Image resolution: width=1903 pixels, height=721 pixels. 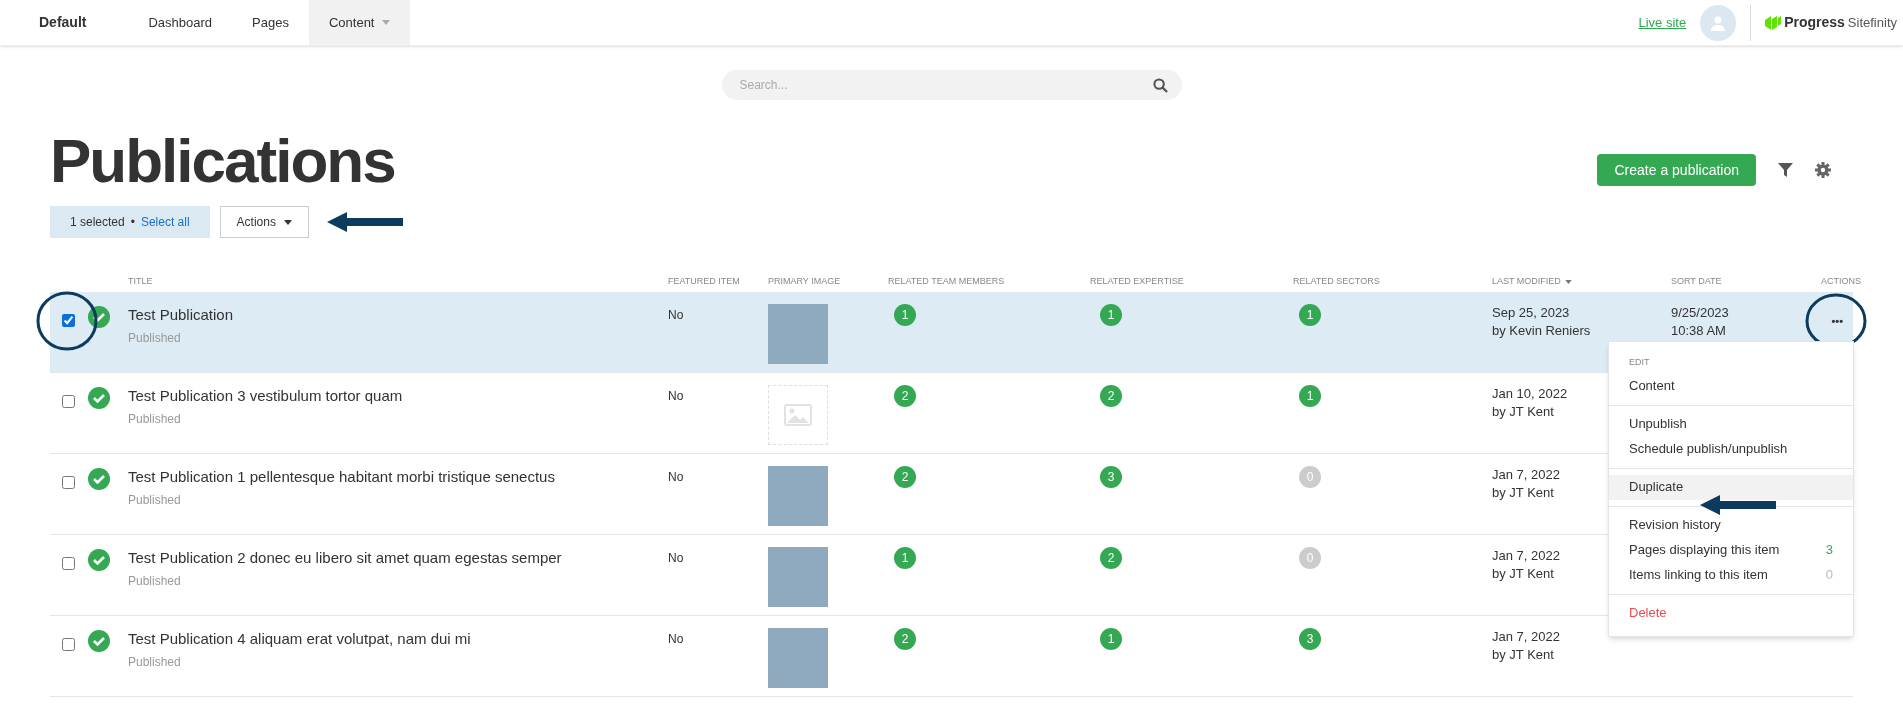 What do you see at coordinates (1531, 313) in the screenshot?
I see `modified-date: Sep 25, 2023` at bounding box center [1531, 313].